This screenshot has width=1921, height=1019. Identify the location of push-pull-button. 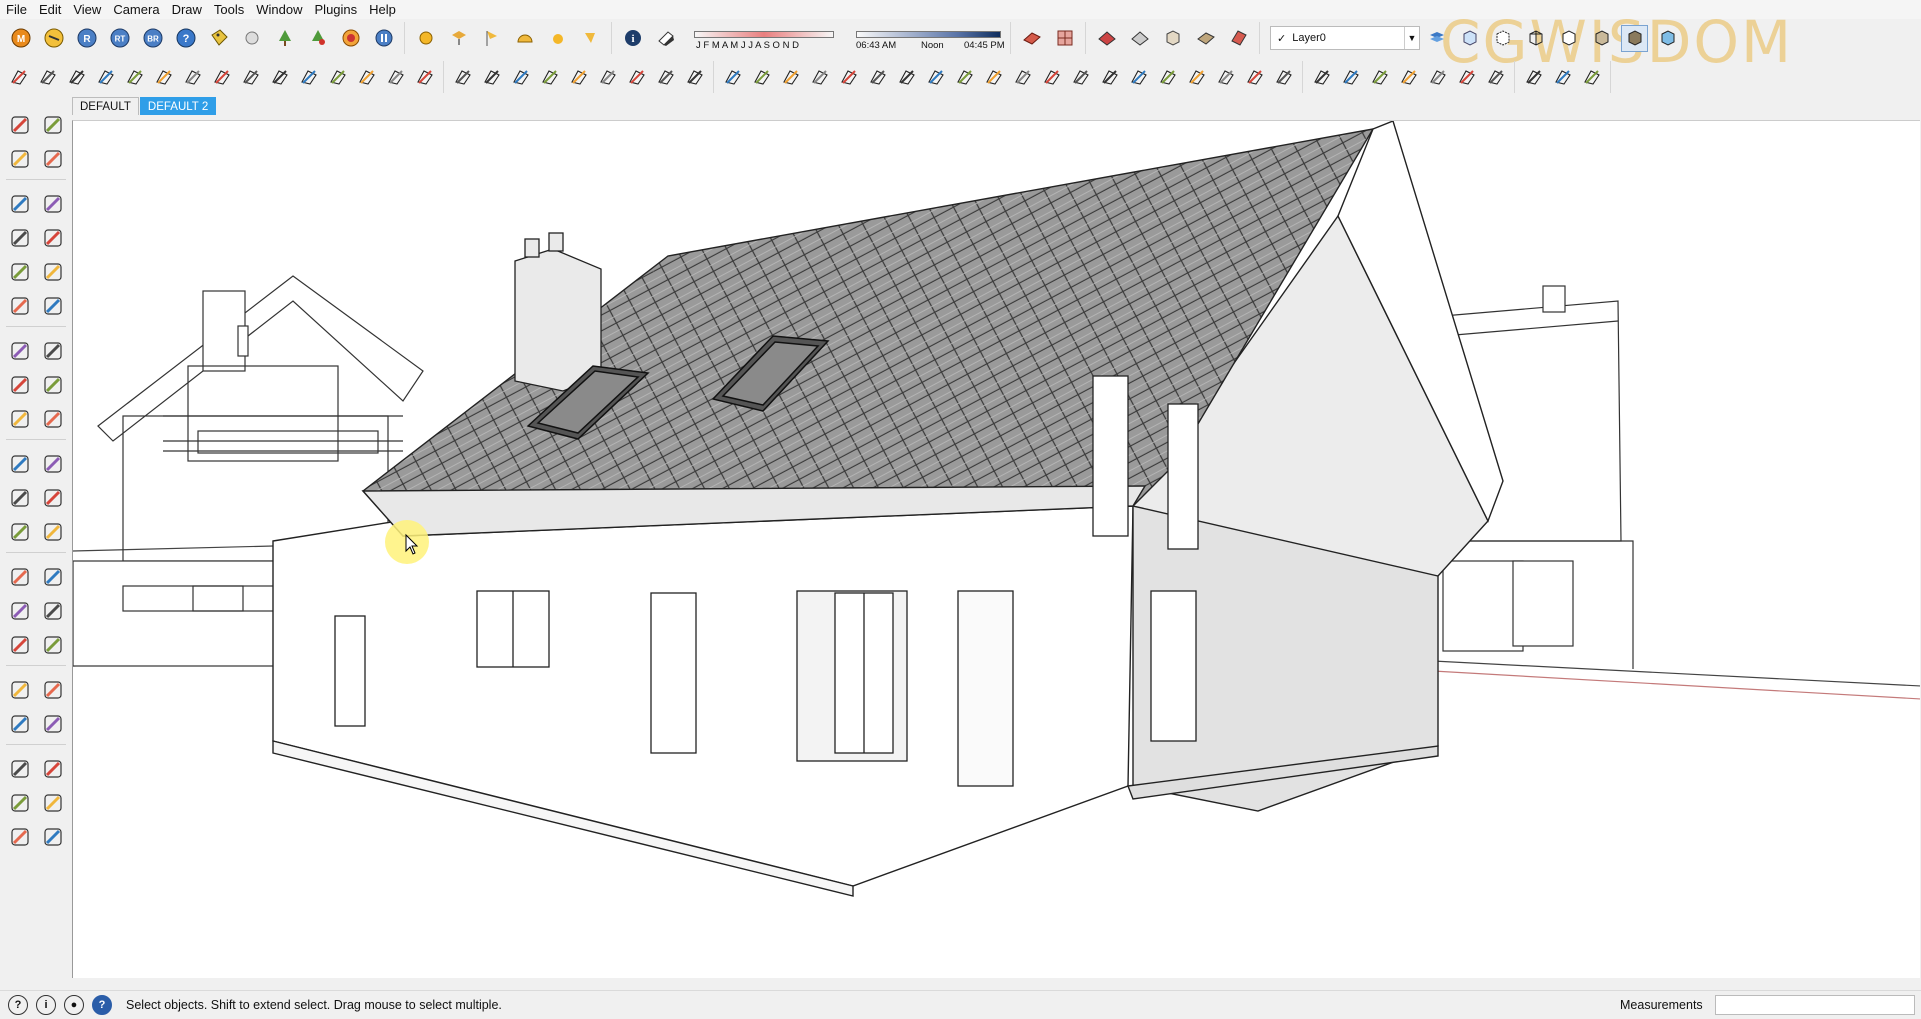
(52, 351).